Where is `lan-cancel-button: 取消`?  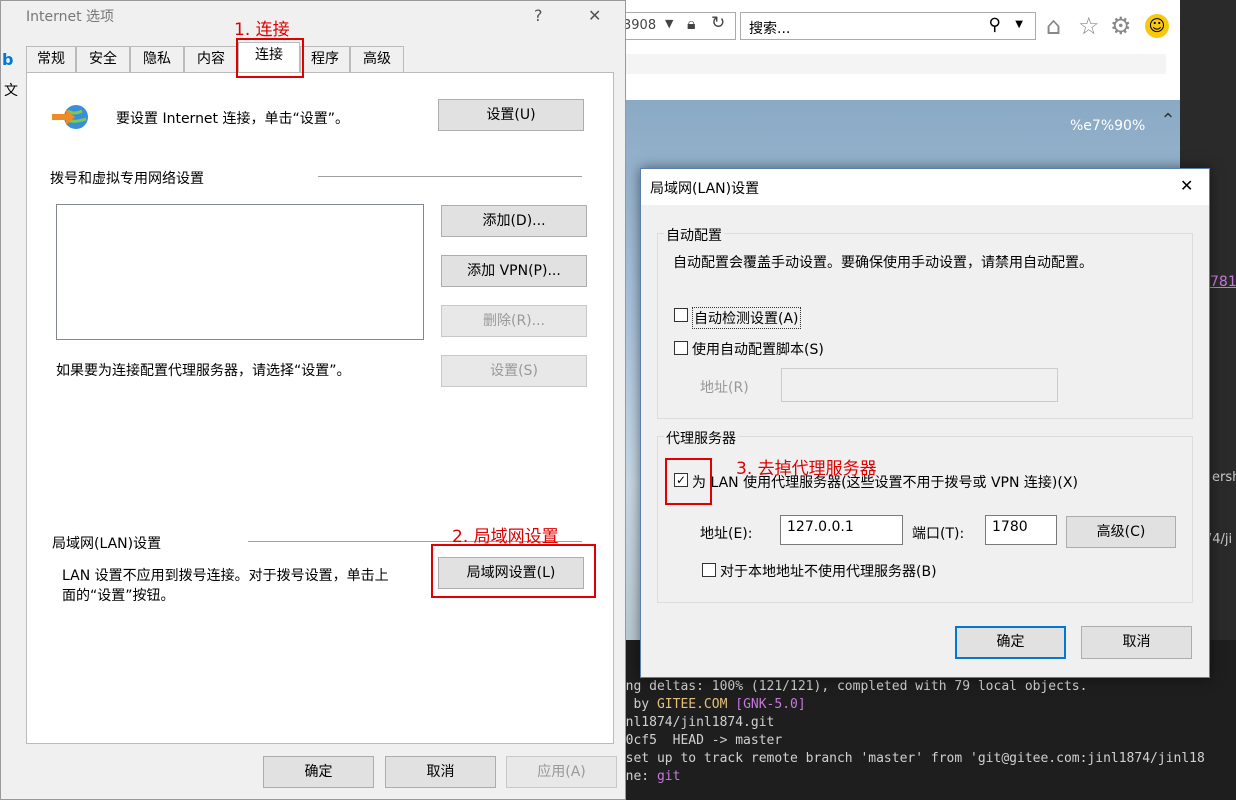 lan-cancel-button: 取消 is located at coordinates (1136, 642).